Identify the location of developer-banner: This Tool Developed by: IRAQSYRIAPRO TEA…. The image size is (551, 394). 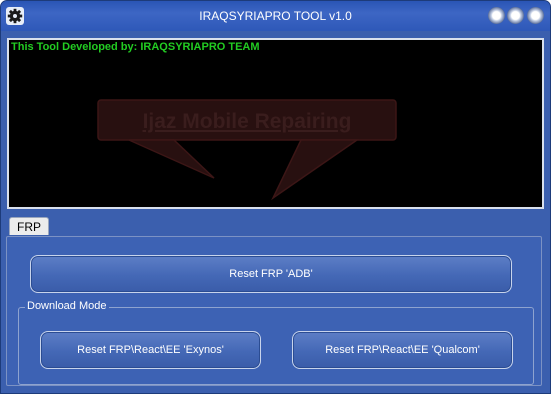
(135, 47).